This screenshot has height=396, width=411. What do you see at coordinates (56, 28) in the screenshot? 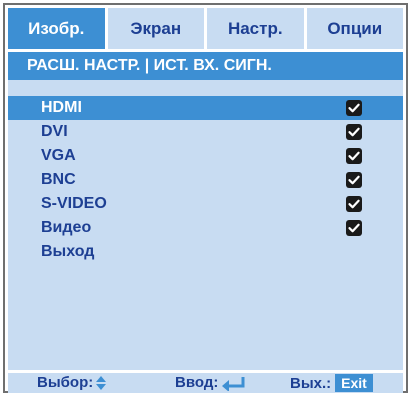
I see `tab-picture: Изобр.` at bounding box center [56, 28].